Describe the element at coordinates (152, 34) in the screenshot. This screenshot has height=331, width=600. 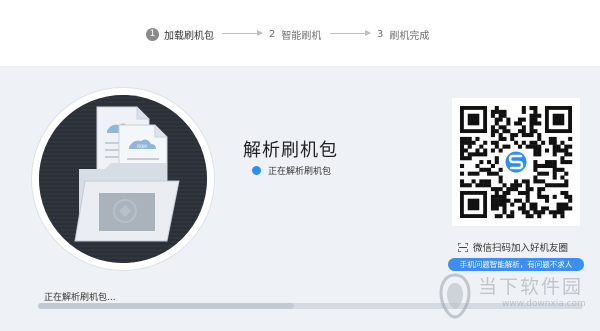
I see `step-1-number: 1` at that location.